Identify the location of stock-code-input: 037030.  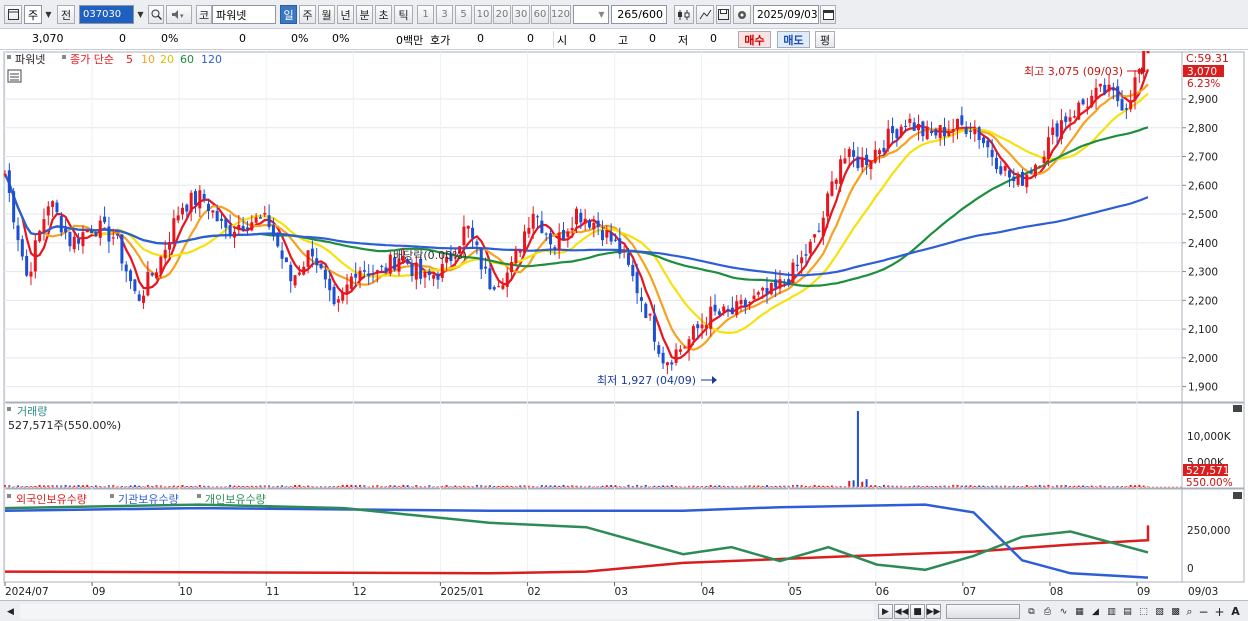
(106, 14).